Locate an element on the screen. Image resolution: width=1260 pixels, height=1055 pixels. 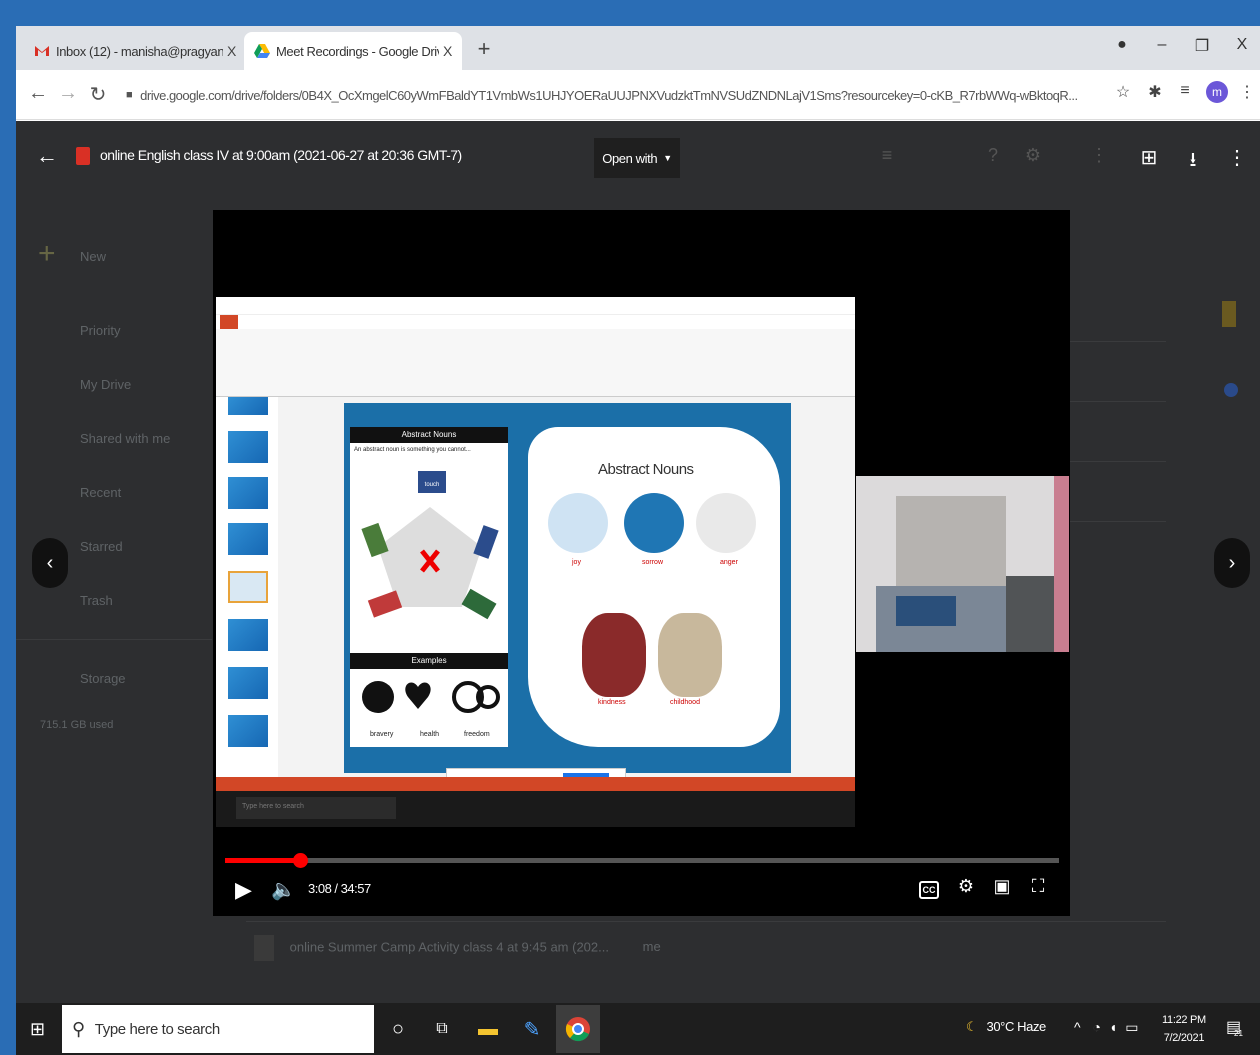
bookmark-star-icon: ☆ is located at coordinates (1123, 92).